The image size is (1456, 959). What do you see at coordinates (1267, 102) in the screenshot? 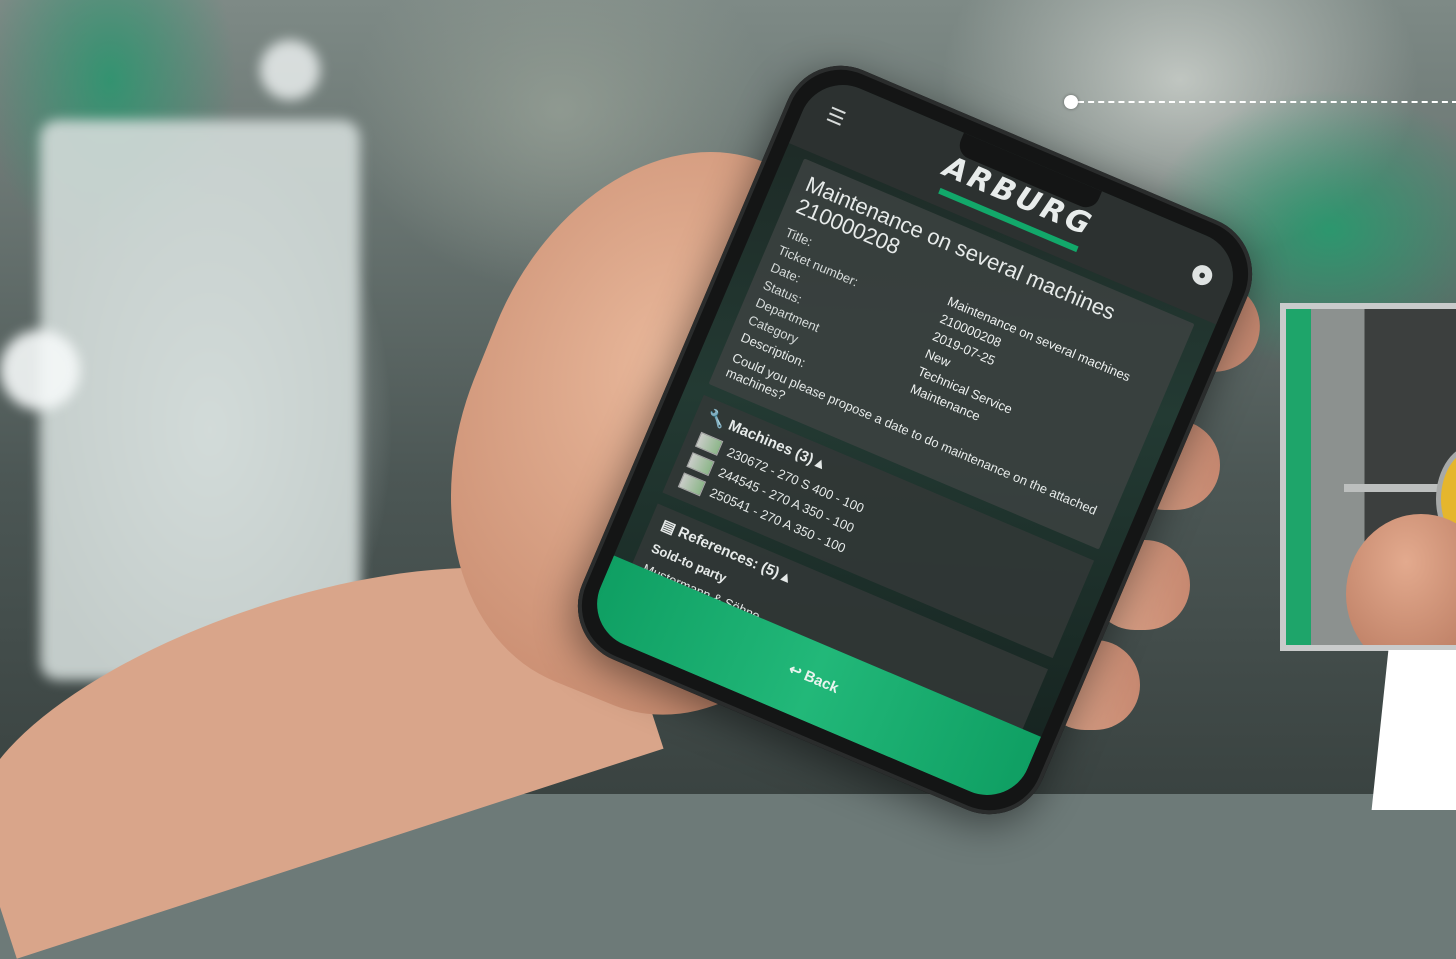
I see `callout-line` at bounding box center [1267, 102].